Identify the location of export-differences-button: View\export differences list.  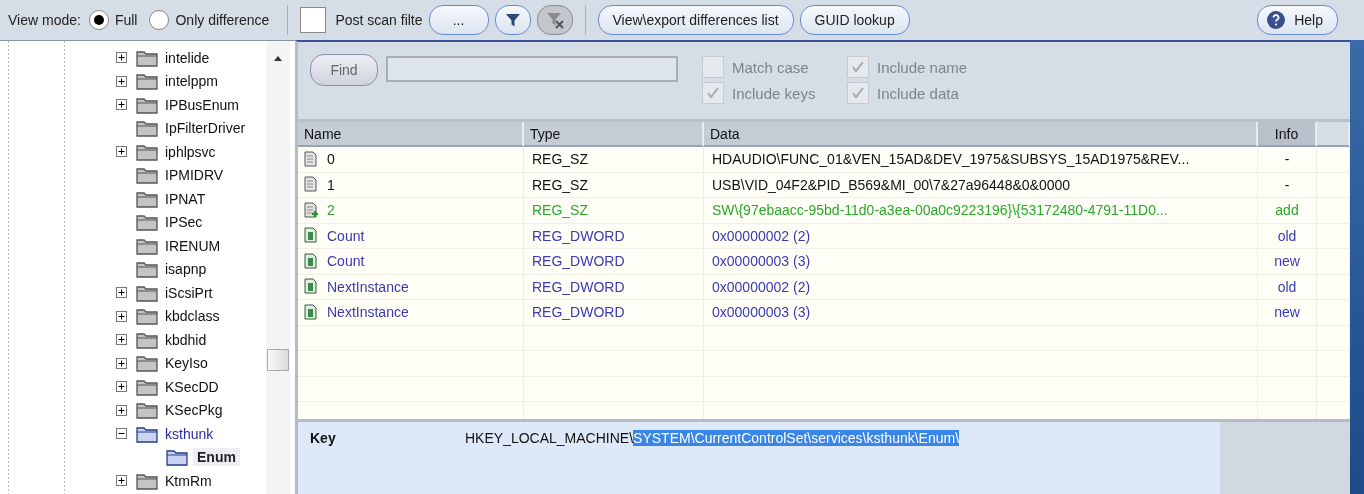
(695, 20).